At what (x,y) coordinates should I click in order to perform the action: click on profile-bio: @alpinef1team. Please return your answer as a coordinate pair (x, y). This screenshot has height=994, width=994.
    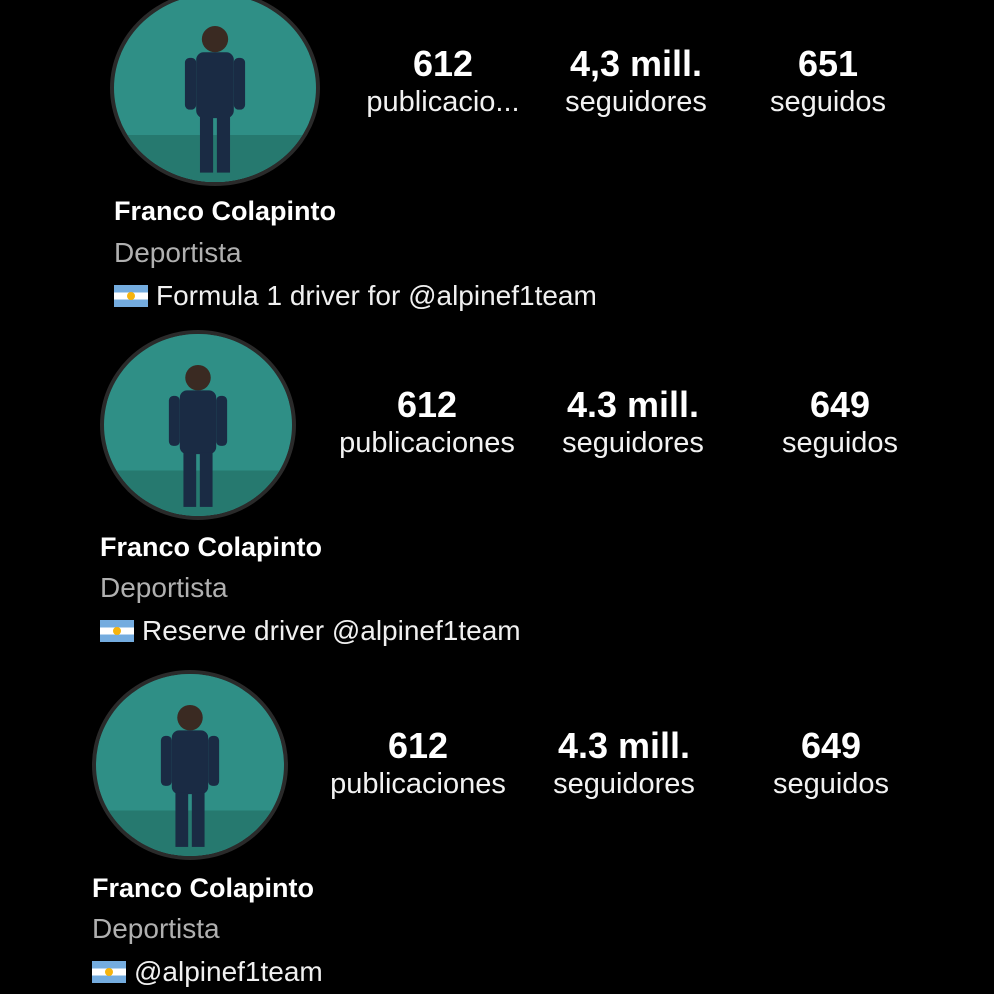
    Looking at the image, I should click on (207, 972).